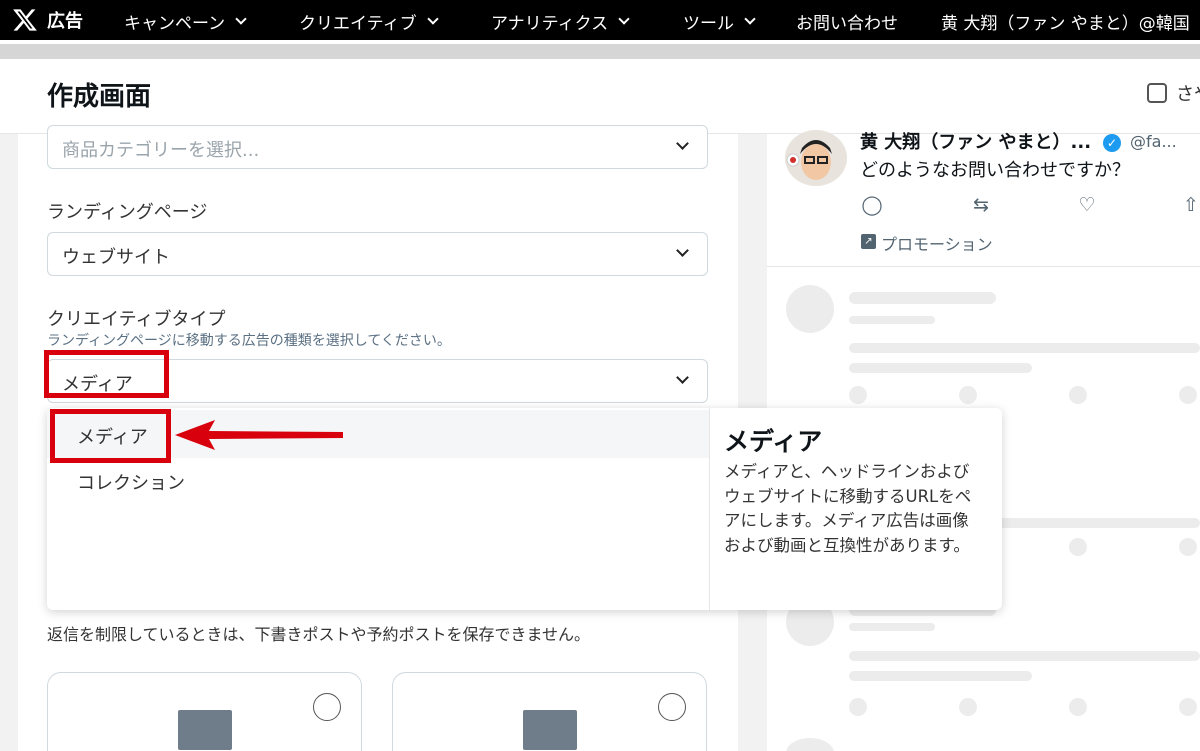 The height and width of the screenshot is (751, 1200). I want to click on reply-restriction-note: 返信を制限しているときは、下書きポストや予約ポストを保存できません。, so click(319, 634).